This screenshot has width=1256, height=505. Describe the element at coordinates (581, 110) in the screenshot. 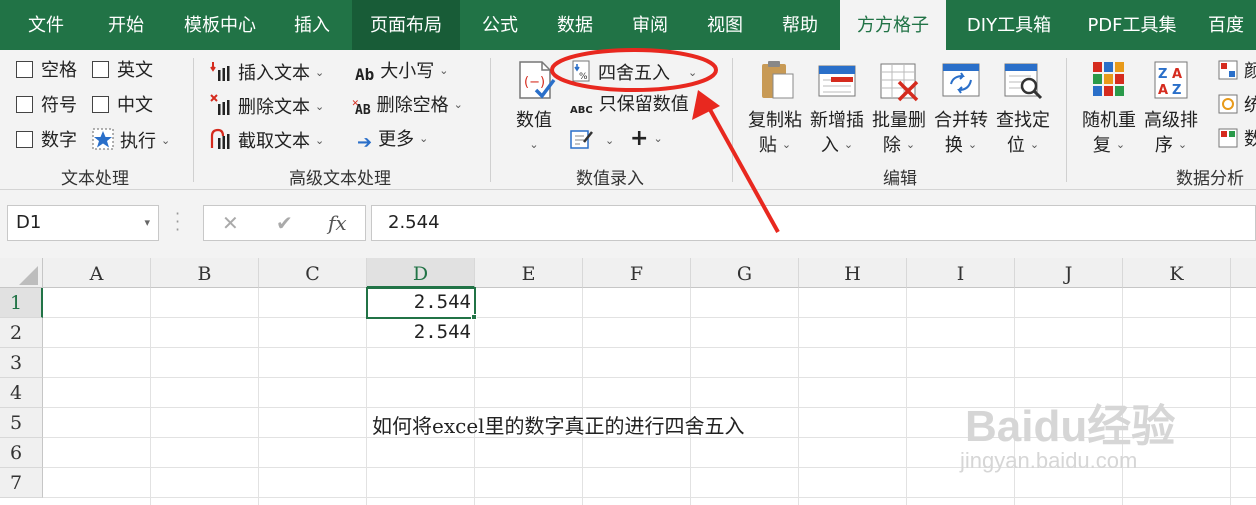

I see `abc-icon: ABC` at that location.